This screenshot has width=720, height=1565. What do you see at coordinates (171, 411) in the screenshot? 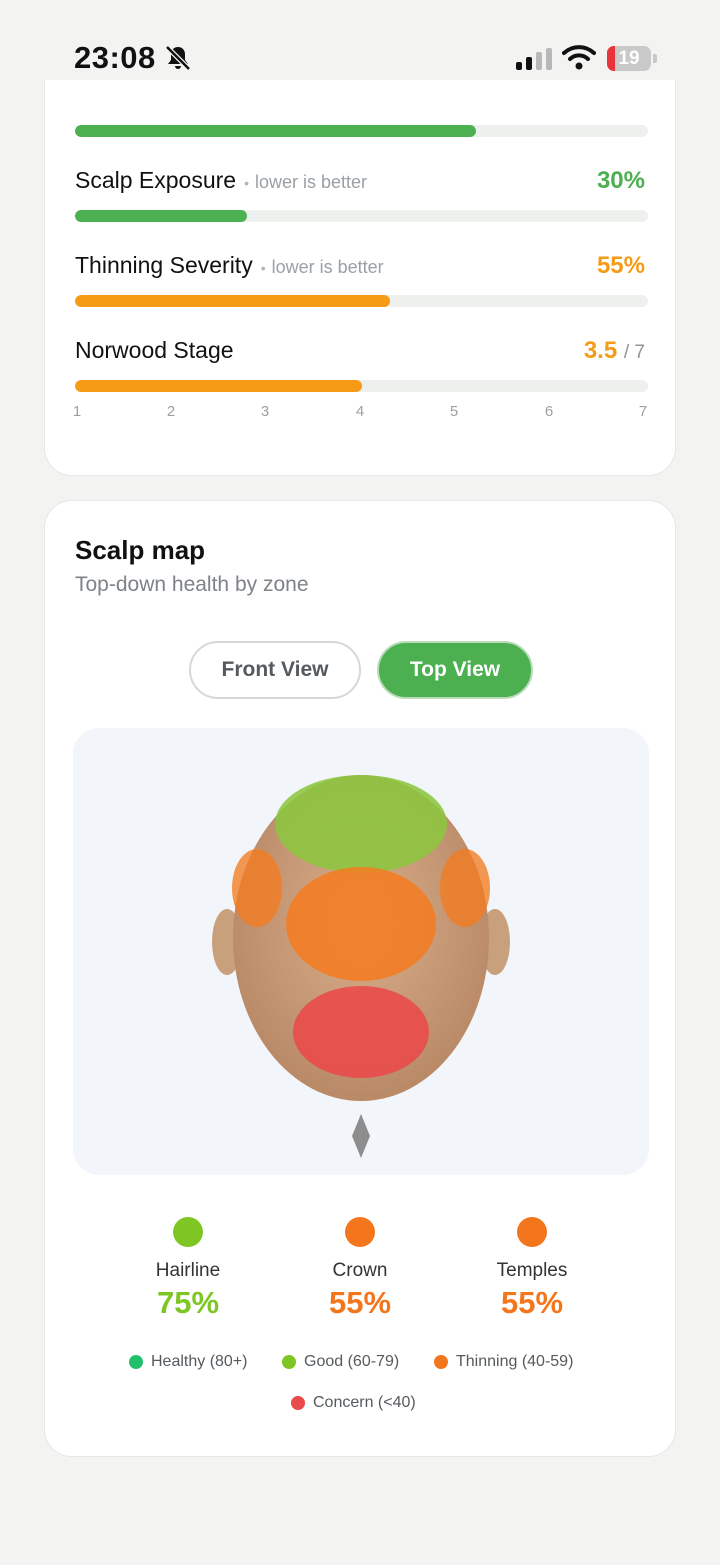
I see `norwood-scale-tick: 2` at bounding box center [171, 411].